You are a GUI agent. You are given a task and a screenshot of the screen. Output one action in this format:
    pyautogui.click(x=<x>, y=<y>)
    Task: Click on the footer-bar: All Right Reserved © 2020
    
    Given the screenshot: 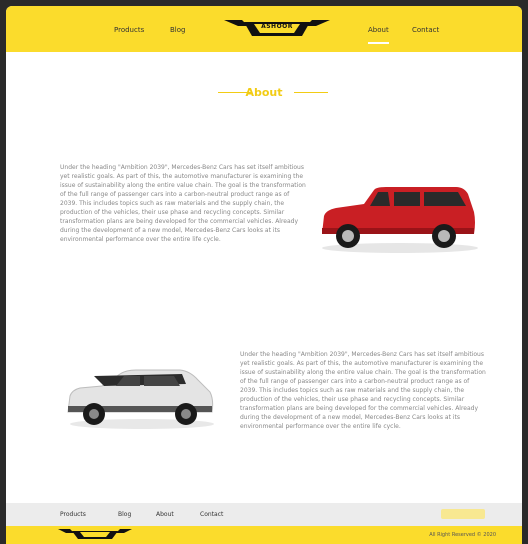 What is the action you would take?
    pyautogui.click(x=264, y=535)
    